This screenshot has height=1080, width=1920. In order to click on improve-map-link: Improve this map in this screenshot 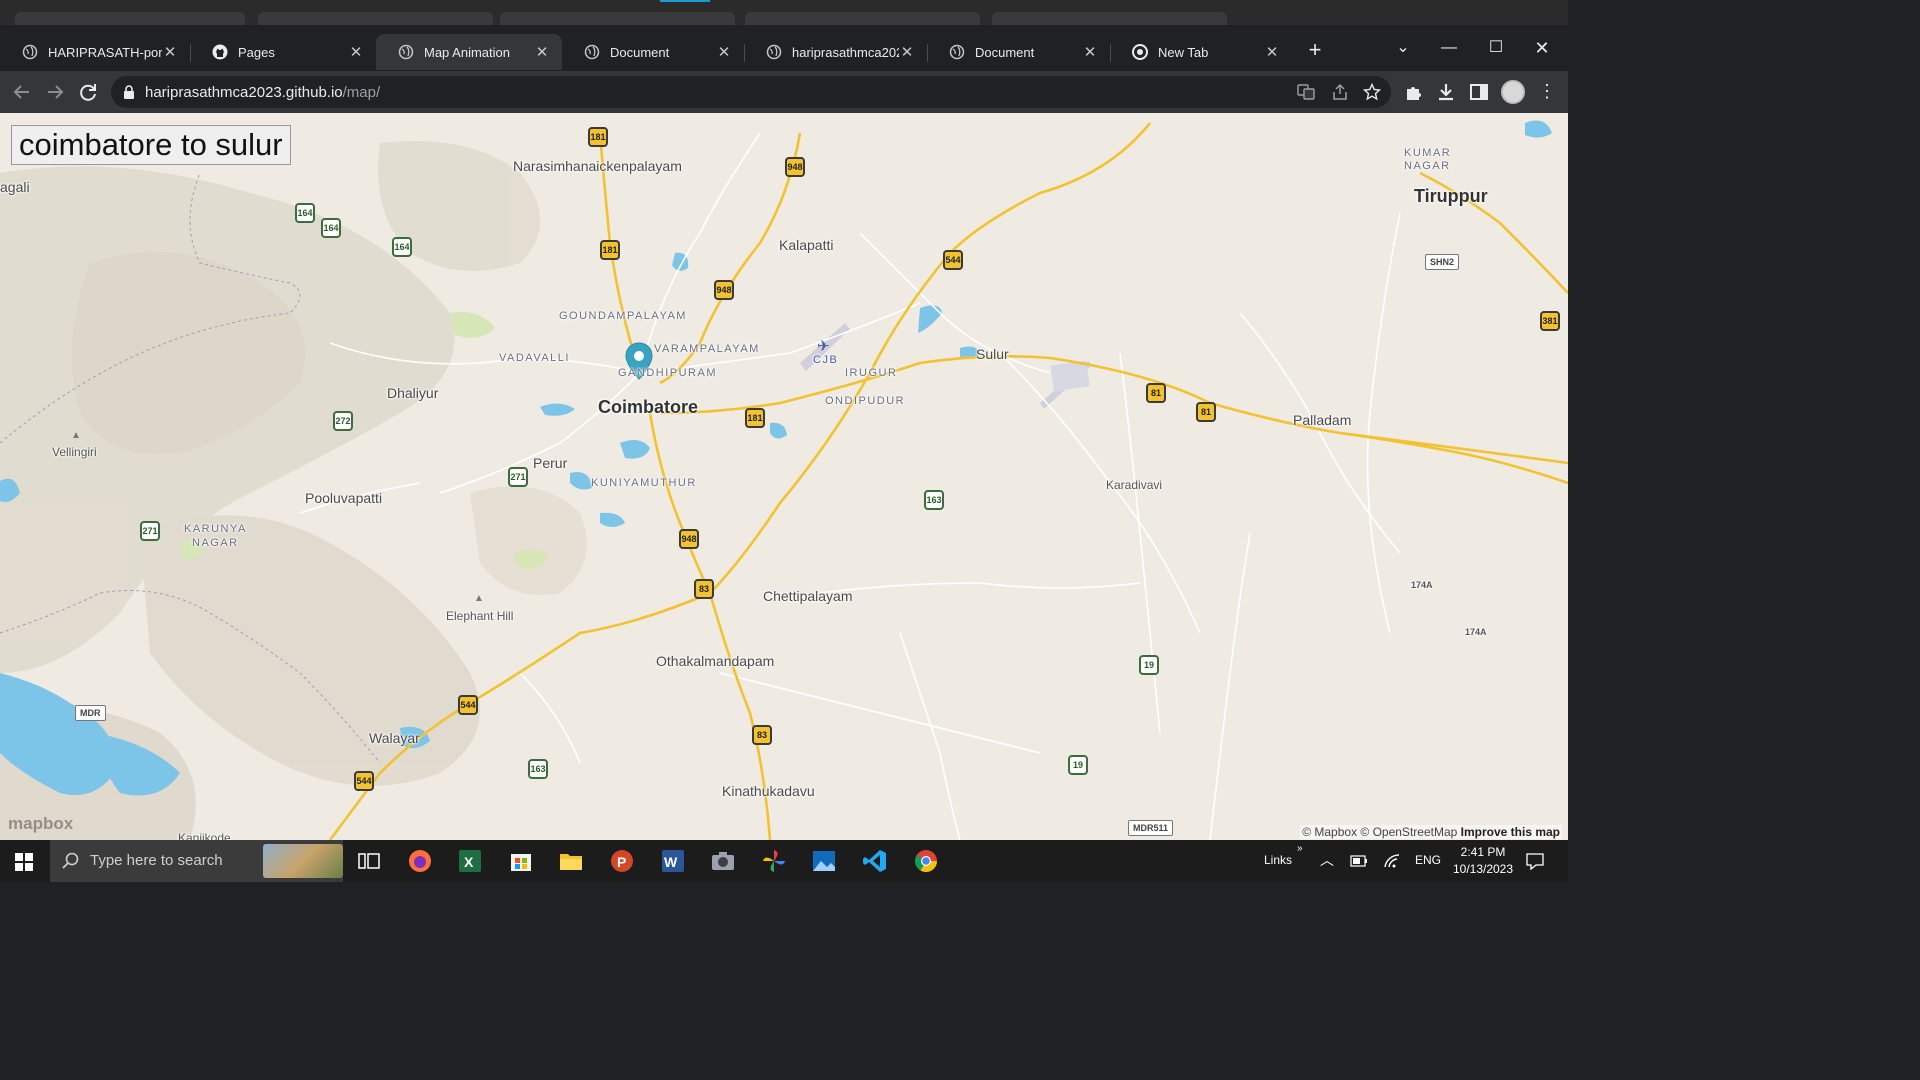, I will do `click(1510, 832)`.